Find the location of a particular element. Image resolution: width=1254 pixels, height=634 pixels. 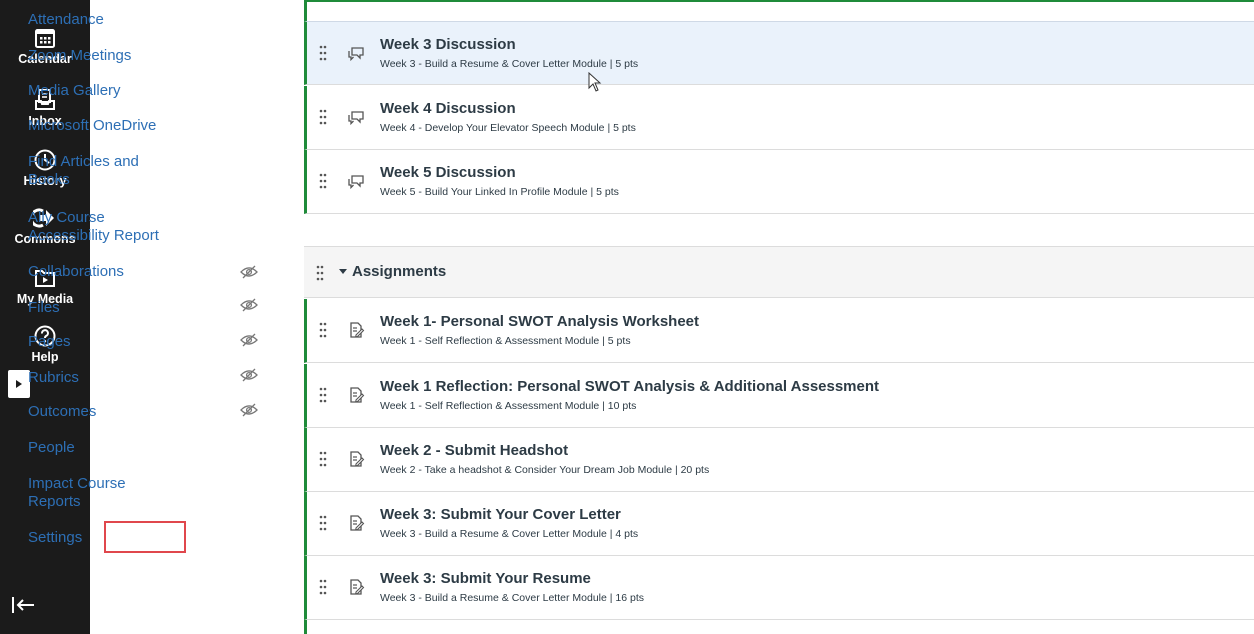

course-nav-pages: Pages is located at coordinates (103, 342).